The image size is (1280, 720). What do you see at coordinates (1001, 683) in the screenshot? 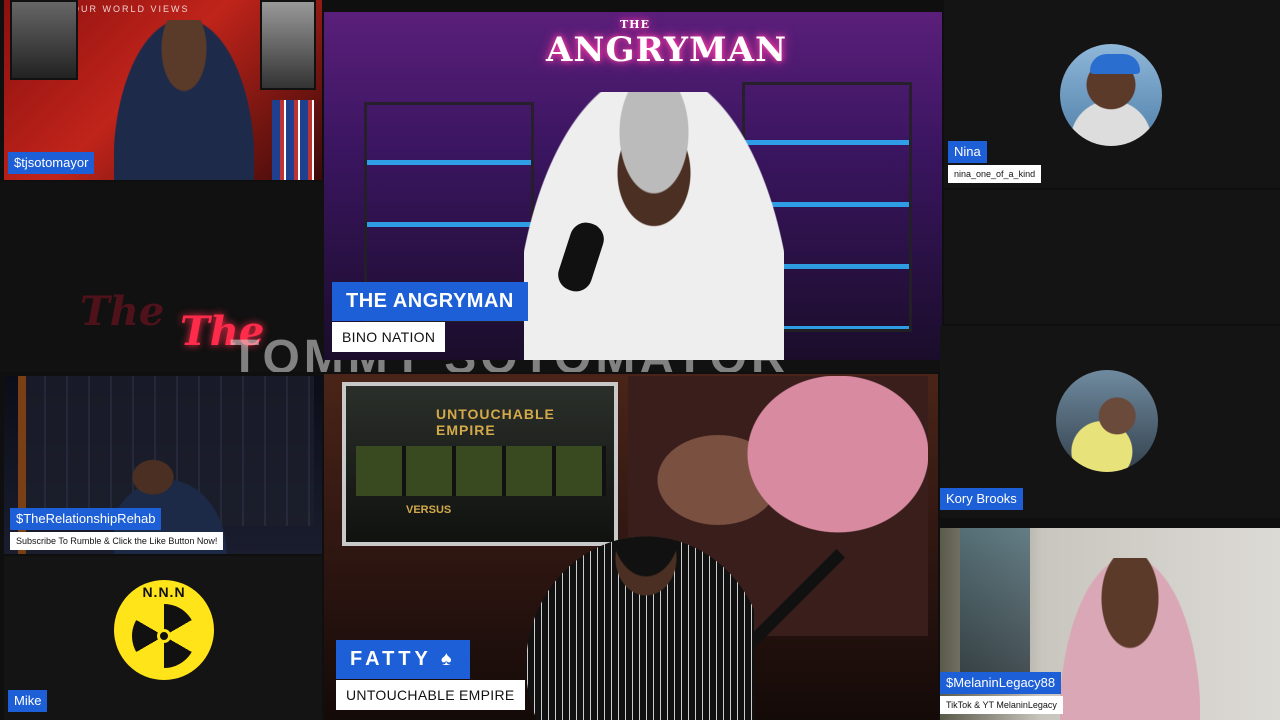
I see `name-tag: $MelaninLegacy88` at bounding box center [1001, 683].